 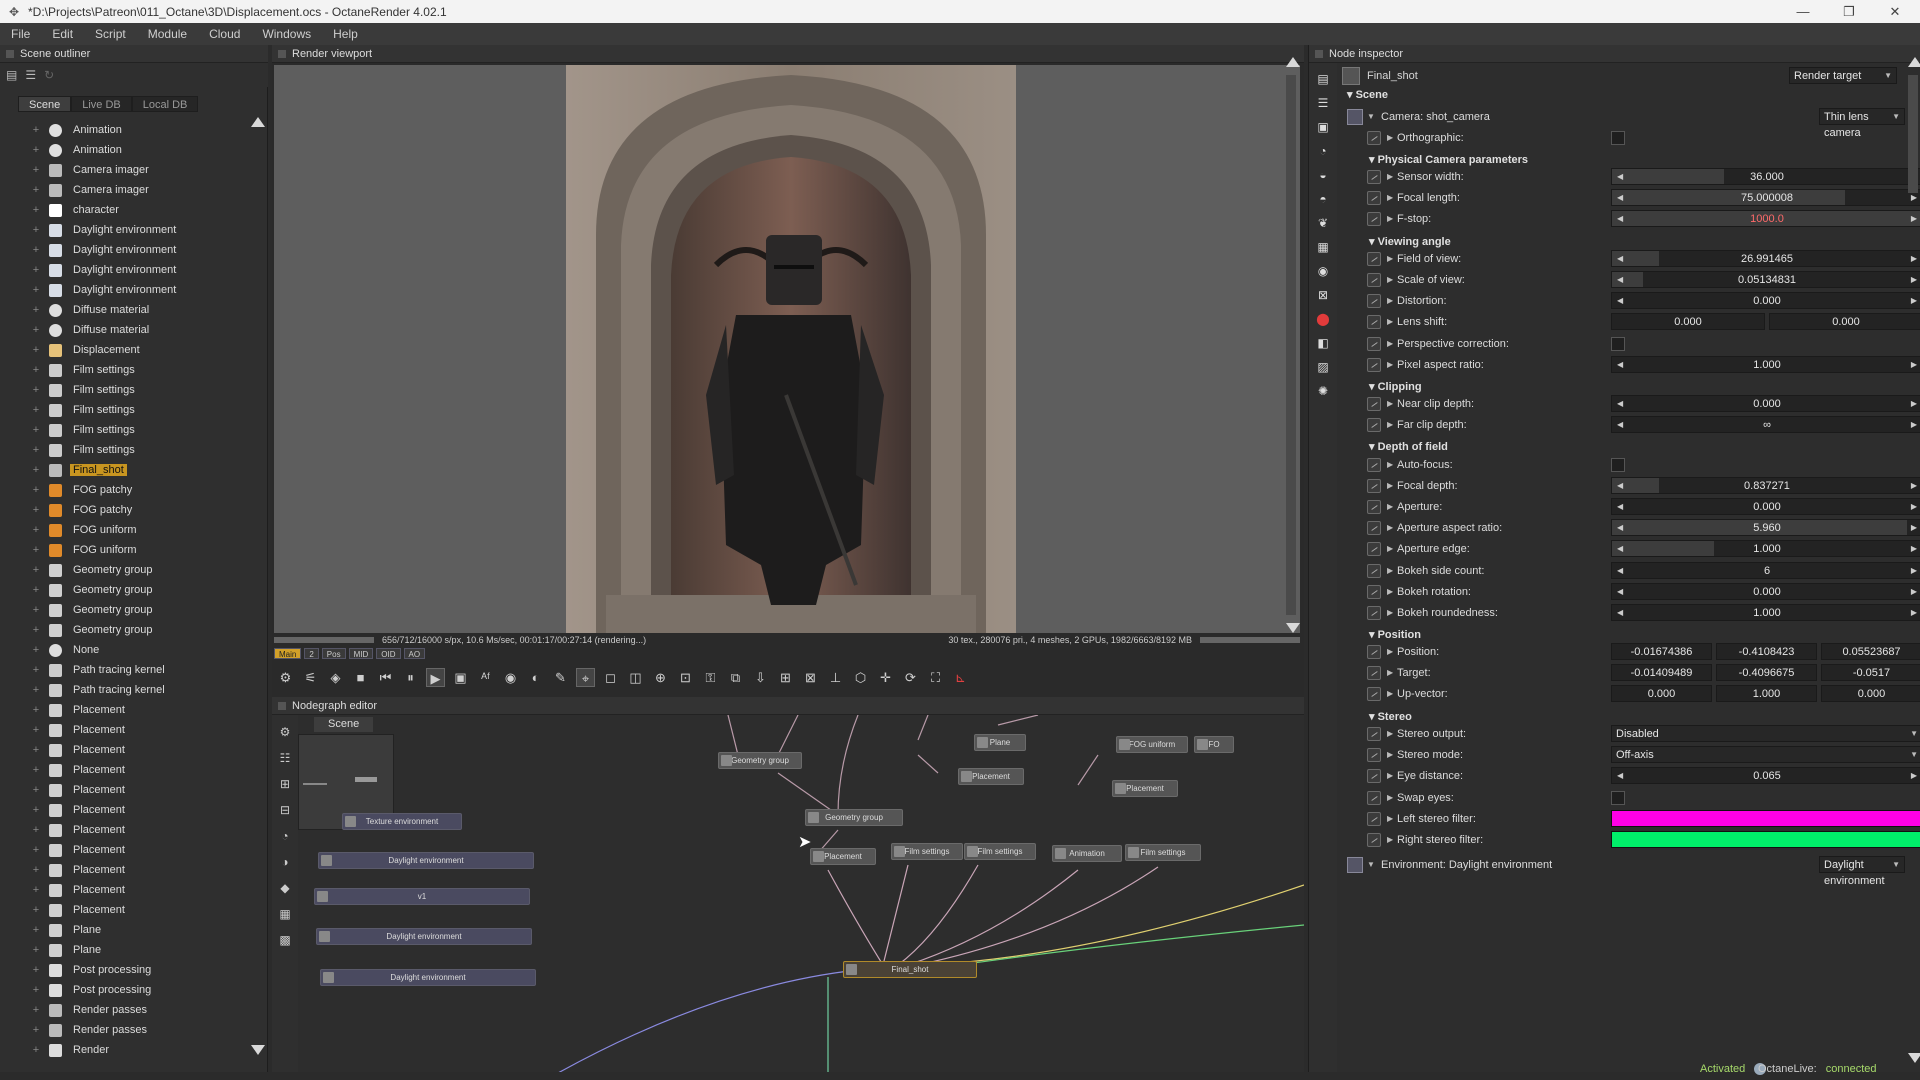 I want to click on bokeh-side-slider: ◀ 6 ▶, so click(x=1765, y=570).